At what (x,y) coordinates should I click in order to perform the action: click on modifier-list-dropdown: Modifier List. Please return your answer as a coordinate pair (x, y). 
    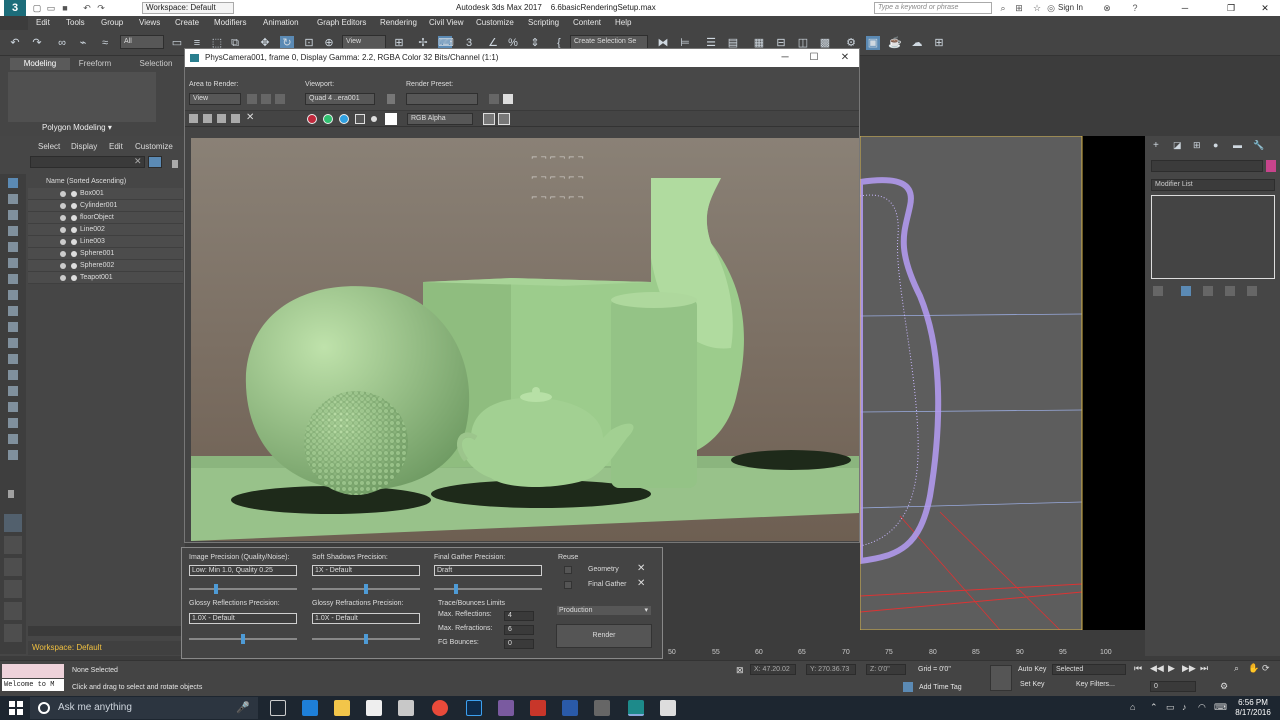
    Looking at the image, I should click on (1213, 185).